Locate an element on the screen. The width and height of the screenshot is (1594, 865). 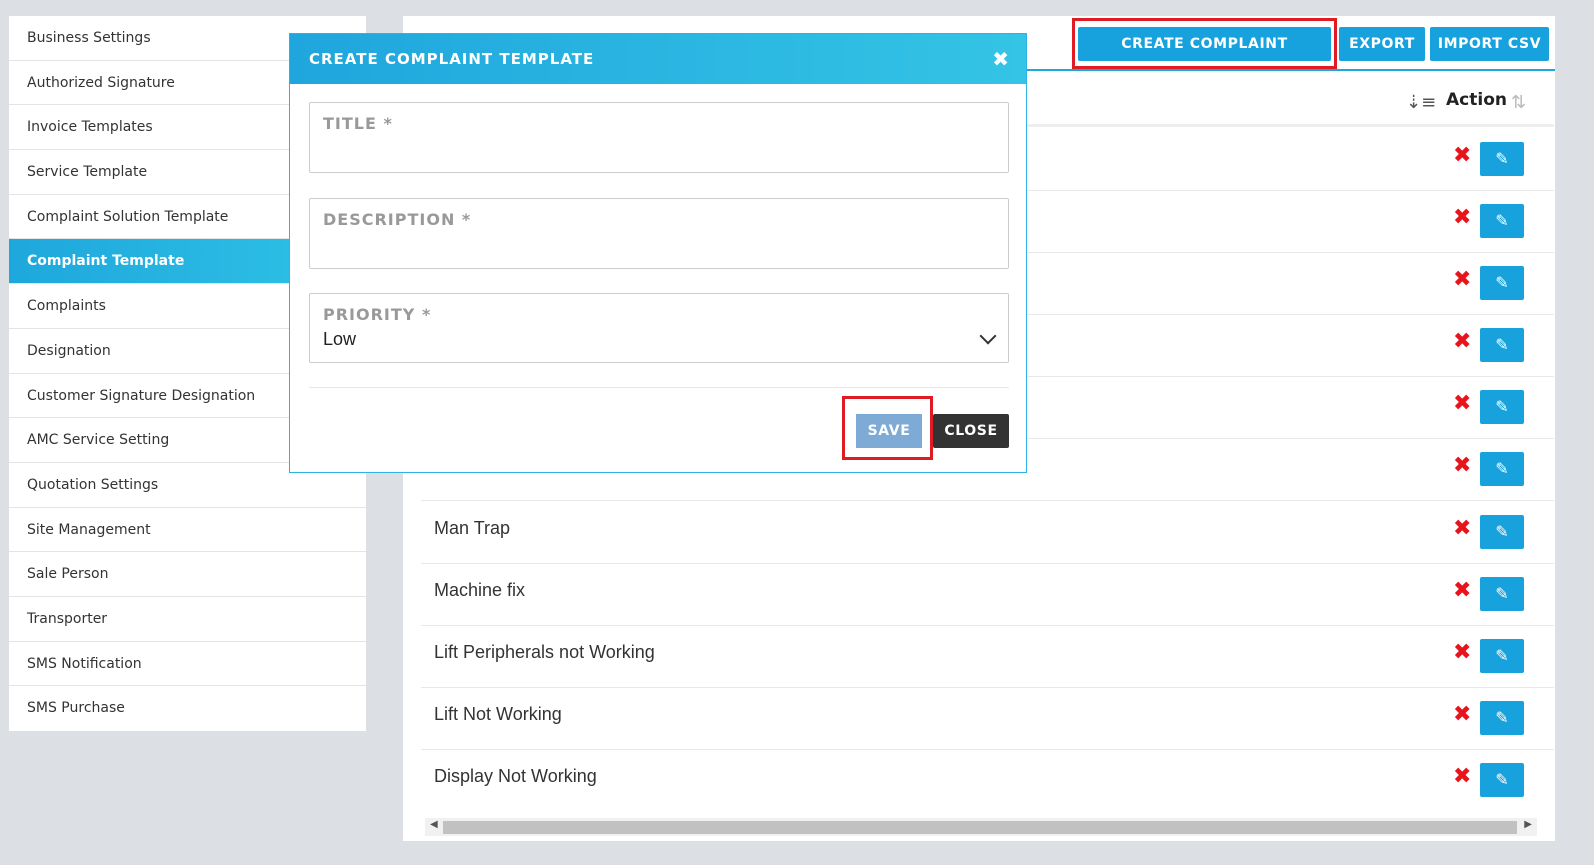
title-field-label: TITLE * is located at coordinates (358, 123).